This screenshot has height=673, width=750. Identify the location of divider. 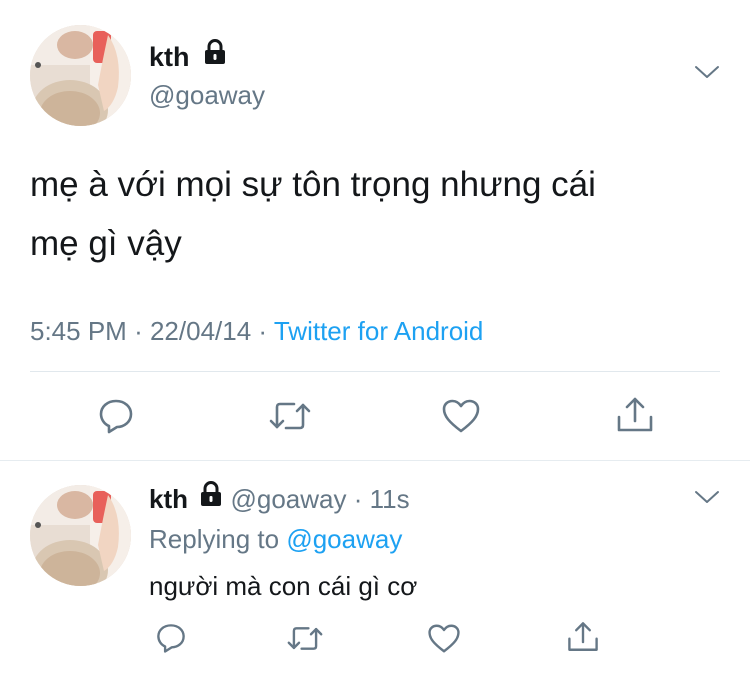
(375, 371).